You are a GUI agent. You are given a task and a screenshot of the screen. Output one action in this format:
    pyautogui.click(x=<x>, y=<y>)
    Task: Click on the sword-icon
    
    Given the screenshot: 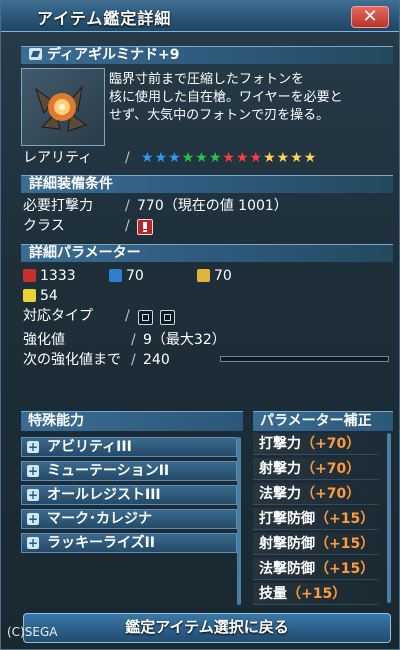 What is the action you would take?
    pyautogui.click(x=29, y=275)
    